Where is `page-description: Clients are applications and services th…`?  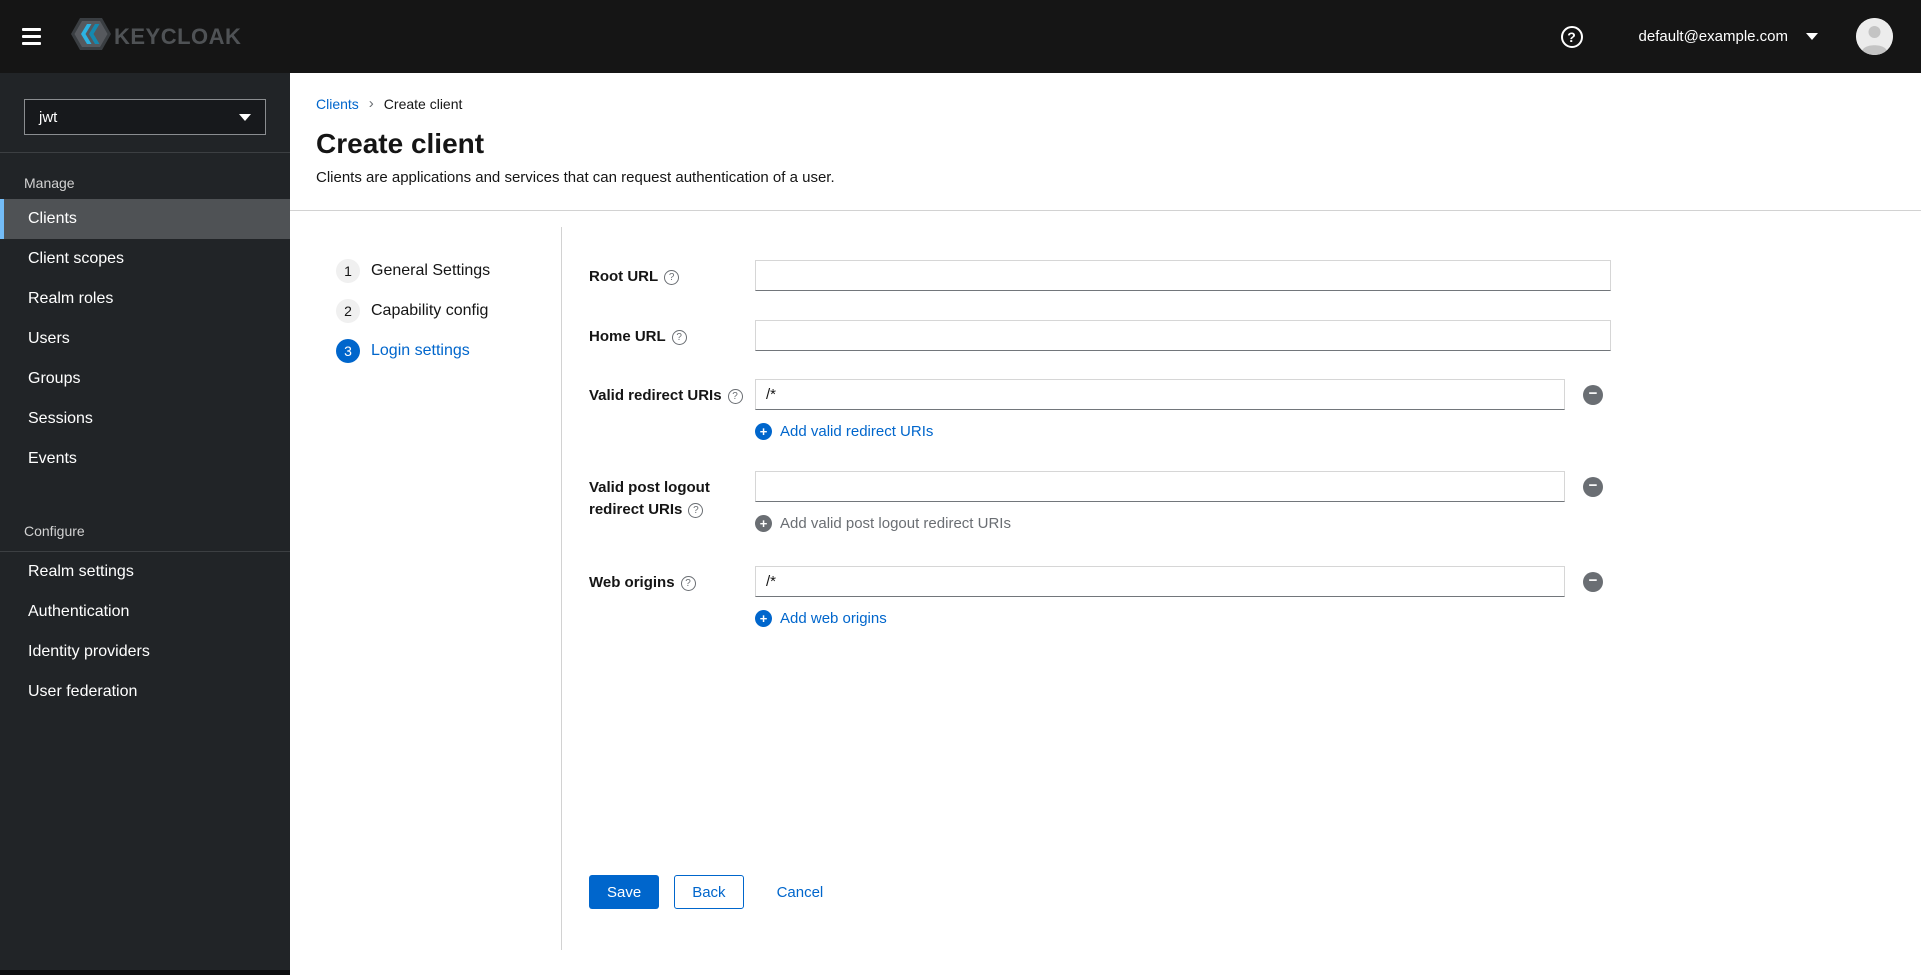
page-description: Clients are applications and services th… is located at coordinates (575, 177).